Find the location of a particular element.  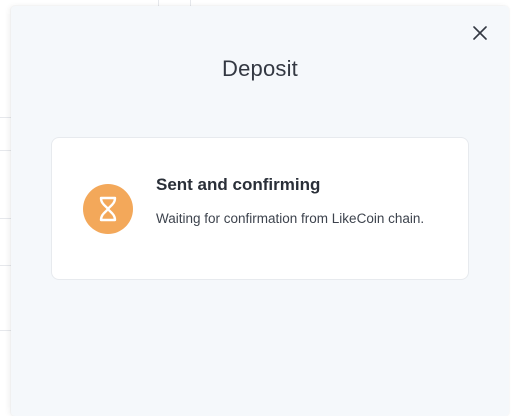

close-icon is located at coordinates (480, 33).